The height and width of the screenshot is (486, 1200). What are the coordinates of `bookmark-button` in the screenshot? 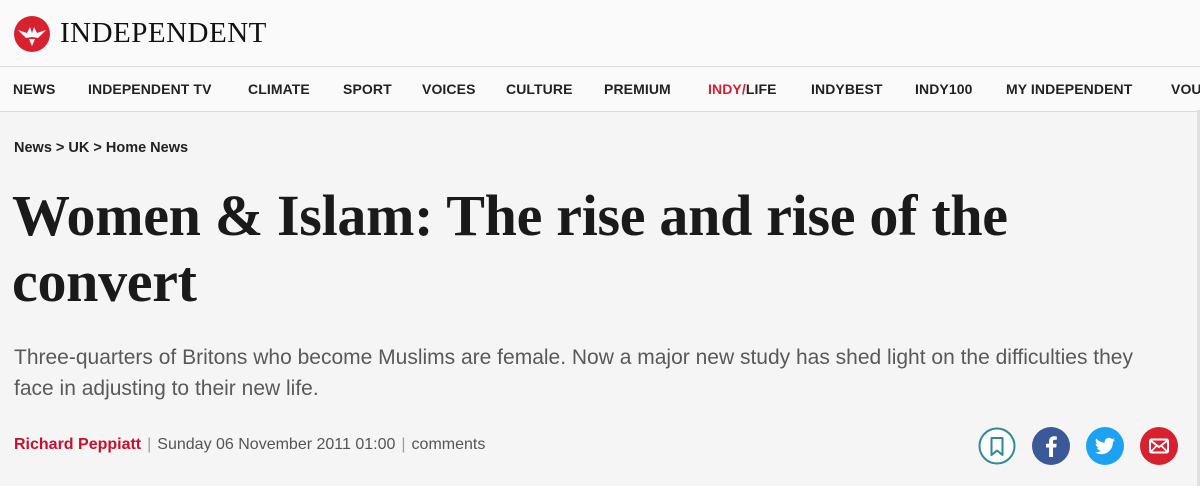 It's located at (997, 446).